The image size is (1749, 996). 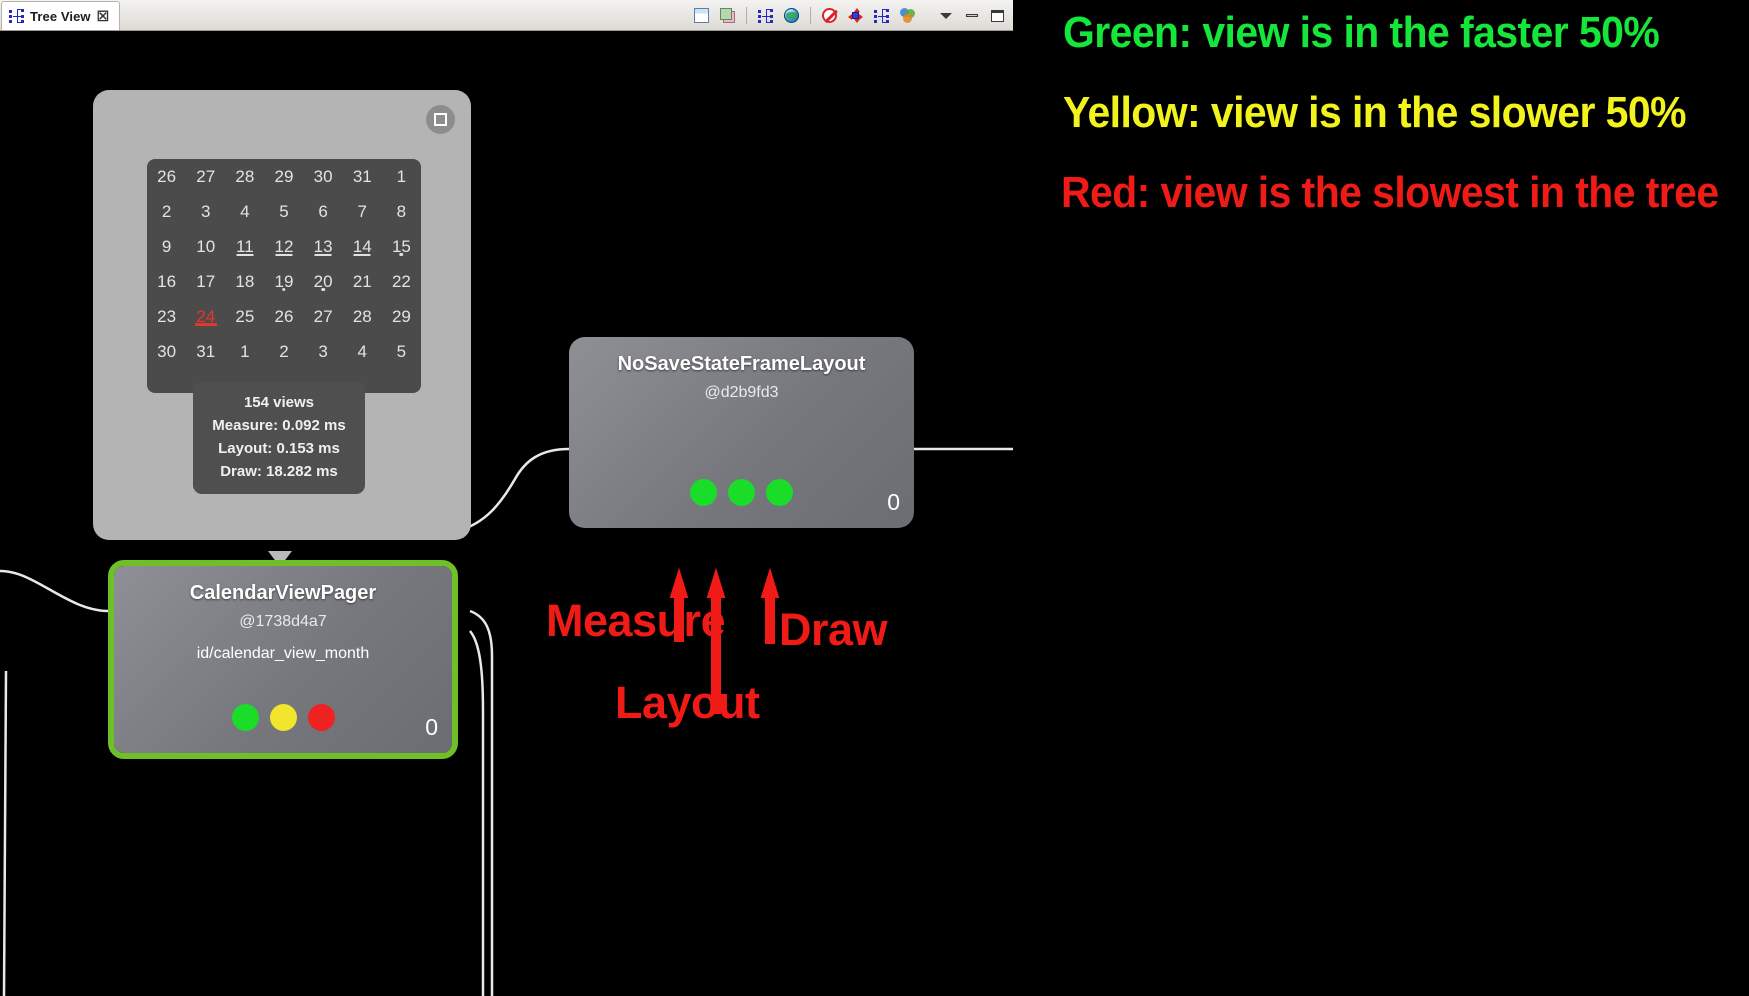 I want to click on globe-icon, so click(x=791, y=15).